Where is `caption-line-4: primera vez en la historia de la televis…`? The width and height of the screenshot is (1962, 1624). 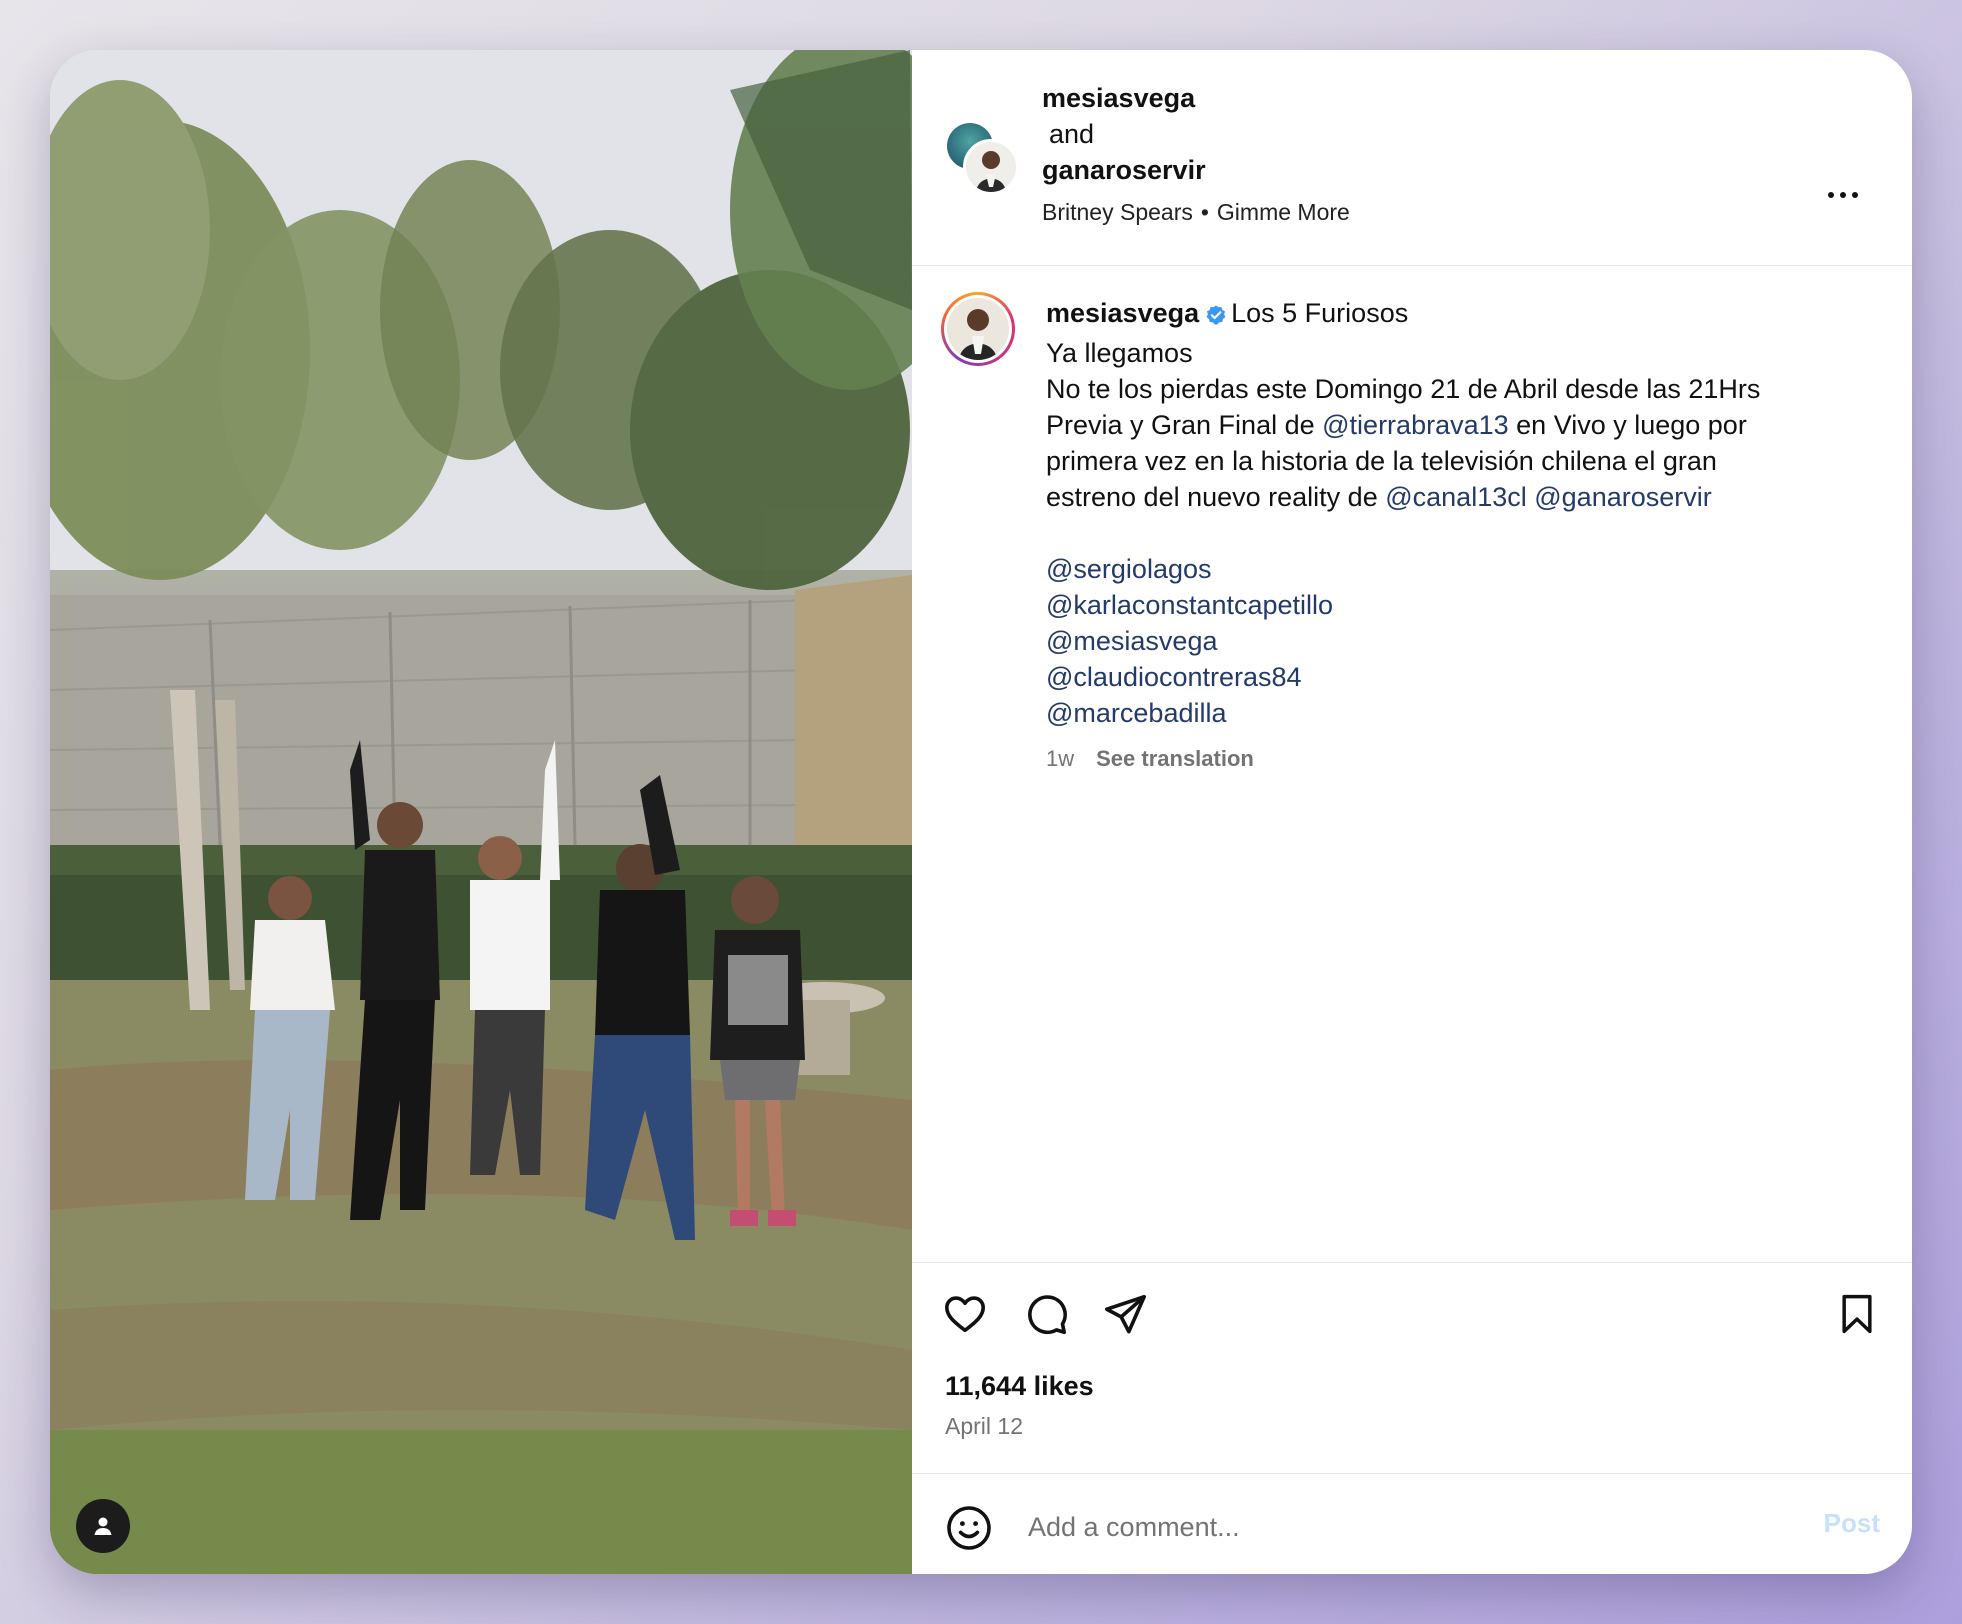
caption-line-4: primera vez en la historia de la televis… is located at coordinates (1381, 461).